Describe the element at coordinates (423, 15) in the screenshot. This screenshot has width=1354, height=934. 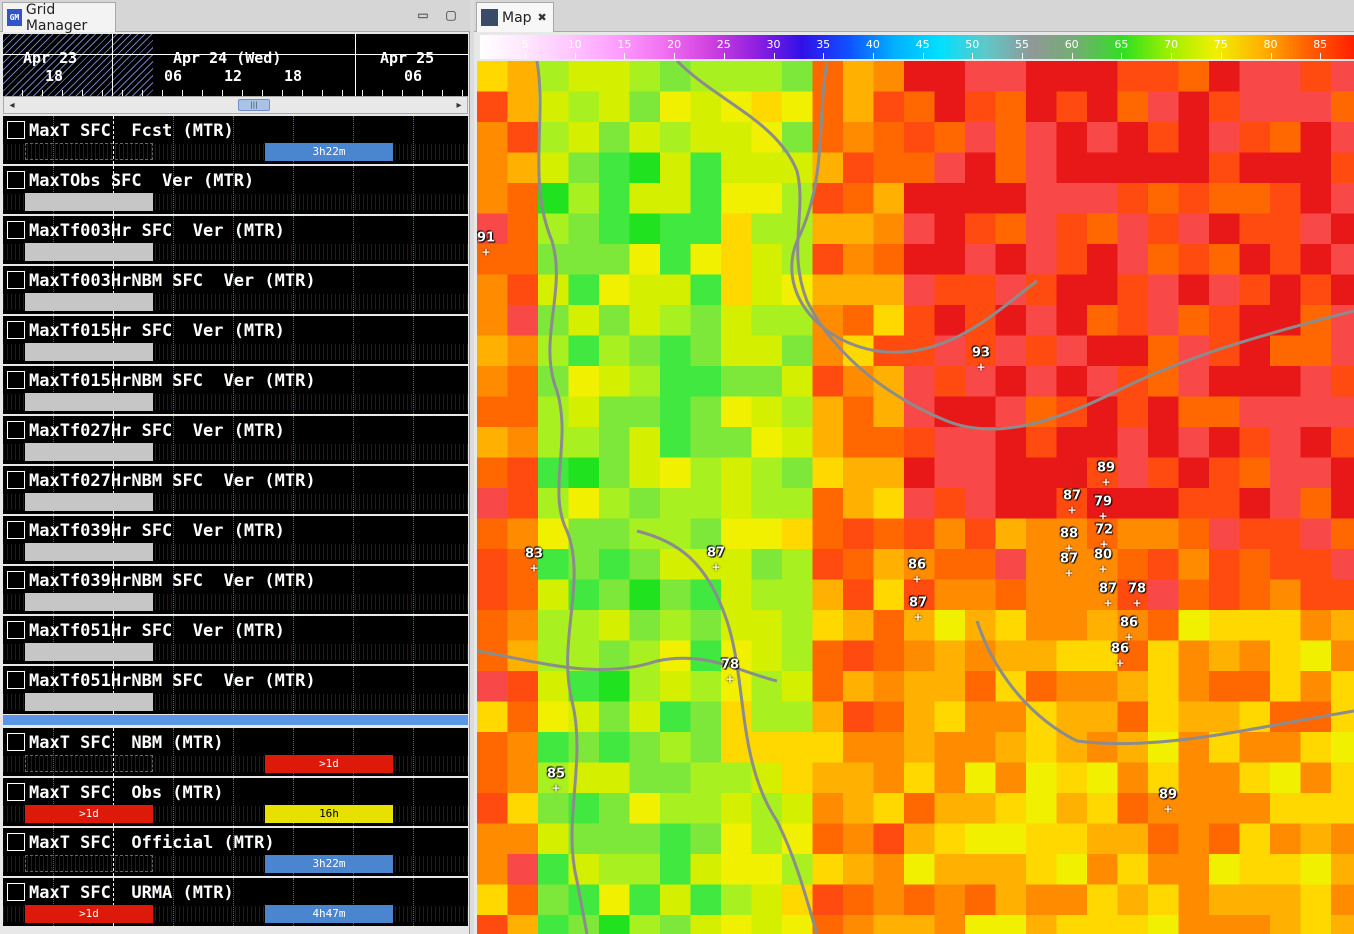
I see `minimize-icon: ▭` at that location.